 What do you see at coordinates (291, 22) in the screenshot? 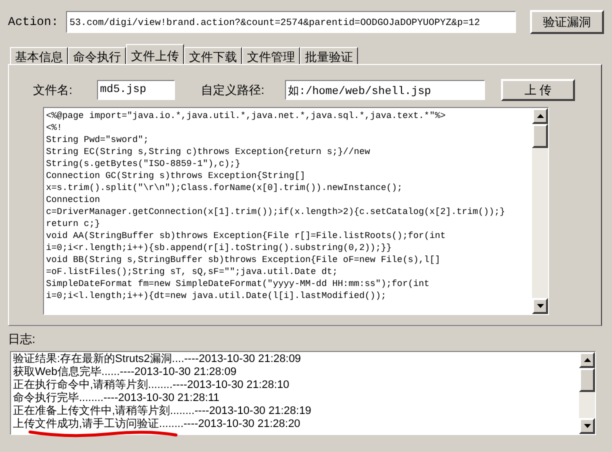
I see `url-field: 53.com/digi/view!brand.action?&count=2574&parentid=OODGOJaDOPYUOPYZ&p=12` at bounding box center [291, 22].